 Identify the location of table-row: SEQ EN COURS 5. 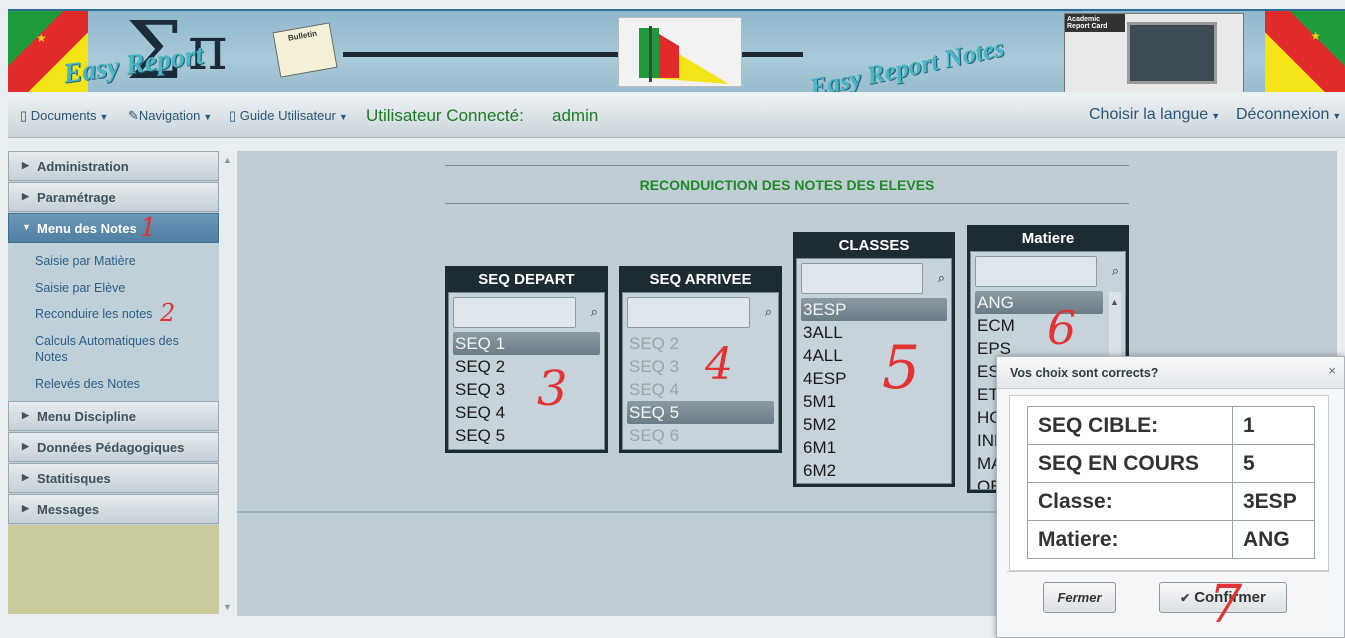
(1171, 463).